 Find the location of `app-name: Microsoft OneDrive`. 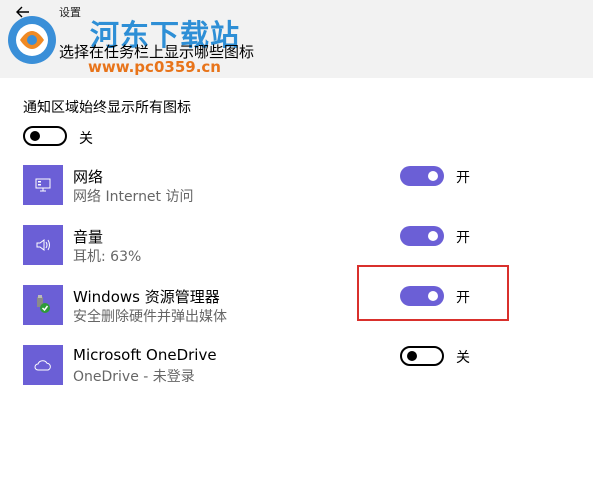

app-name: Microsoft OneDrive is located at coordinates (145, 355).